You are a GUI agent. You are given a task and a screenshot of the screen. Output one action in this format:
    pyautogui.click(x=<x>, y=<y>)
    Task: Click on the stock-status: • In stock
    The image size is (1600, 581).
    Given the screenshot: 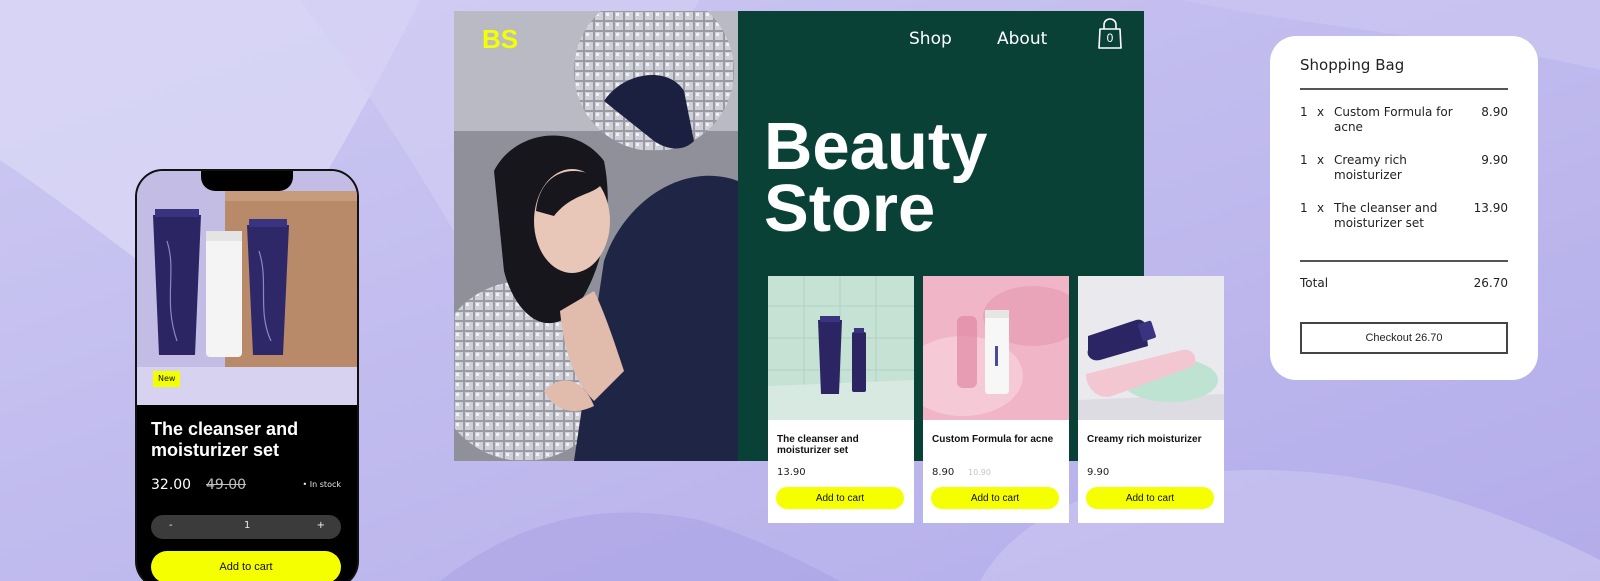 What is the action you would take?
    pyautogui.click(x=321, y=484)
    